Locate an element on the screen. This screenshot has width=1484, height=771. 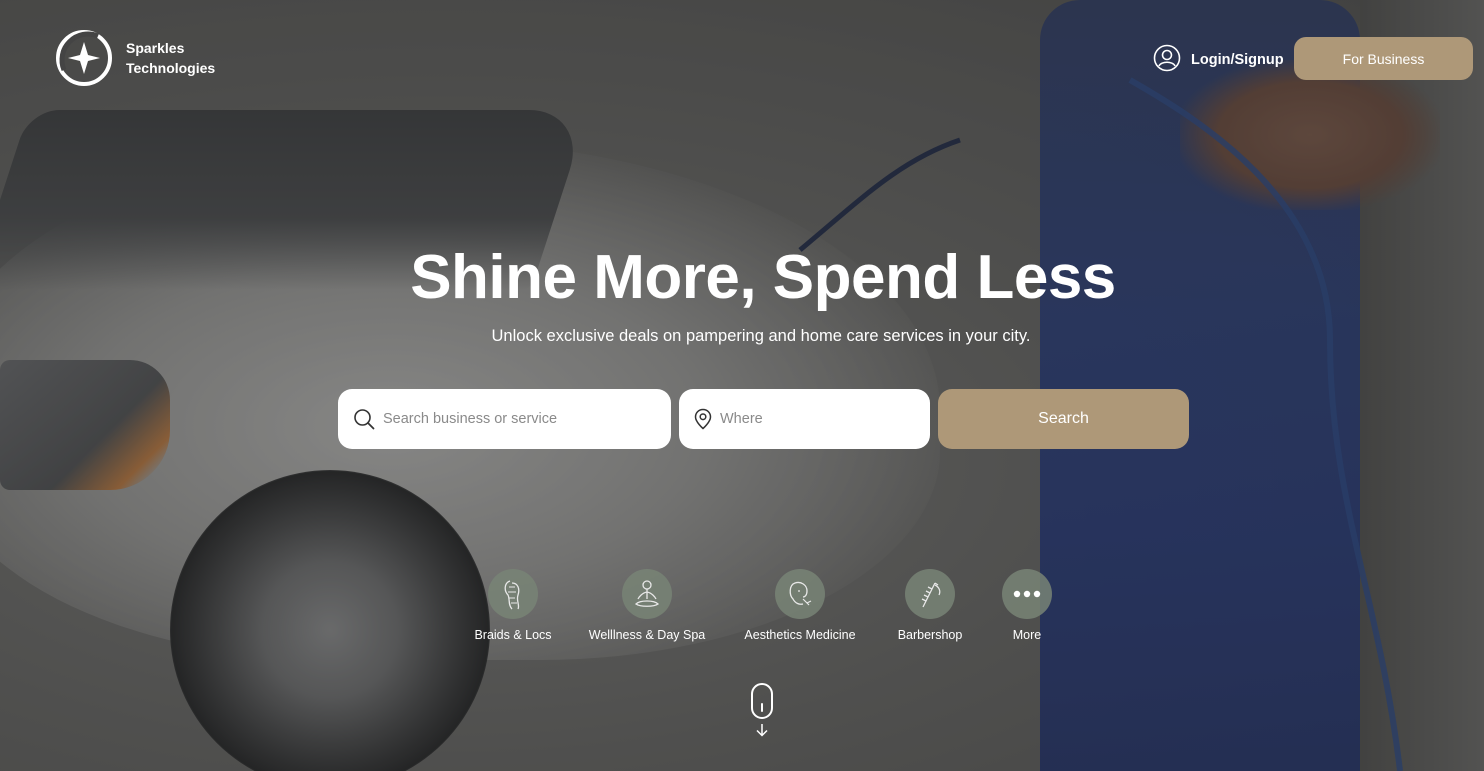
brand-name-line1: Sparkles is located at coordinates (155, 48).